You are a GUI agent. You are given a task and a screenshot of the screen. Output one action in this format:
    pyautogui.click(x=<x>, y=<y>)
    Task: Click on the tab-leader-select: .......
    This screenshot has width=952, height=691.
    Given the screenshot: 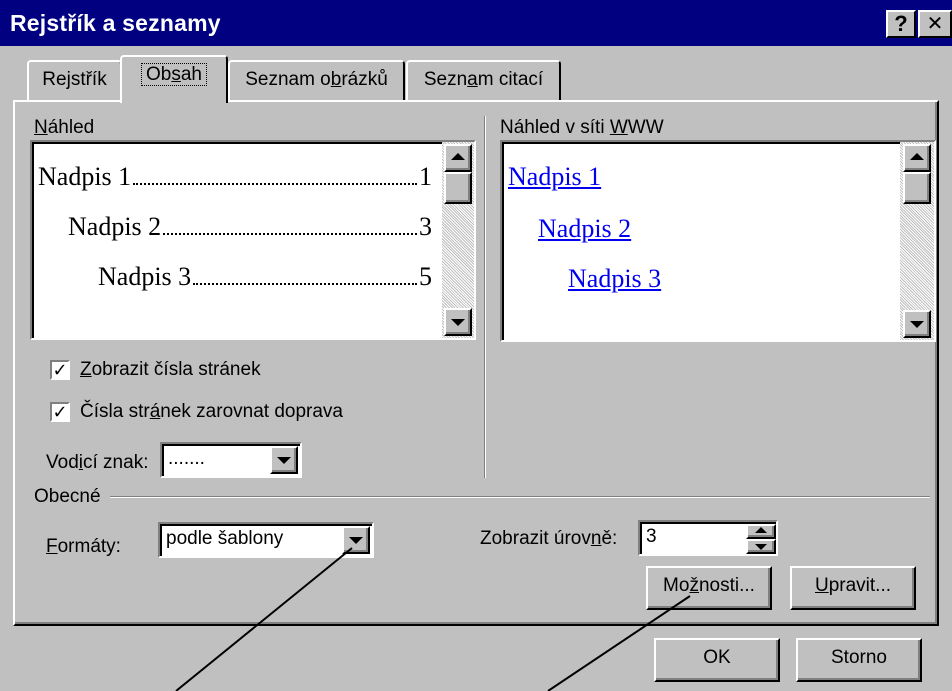 What is the action you would take?
    pyautogui.click(x=231, y=460)
    